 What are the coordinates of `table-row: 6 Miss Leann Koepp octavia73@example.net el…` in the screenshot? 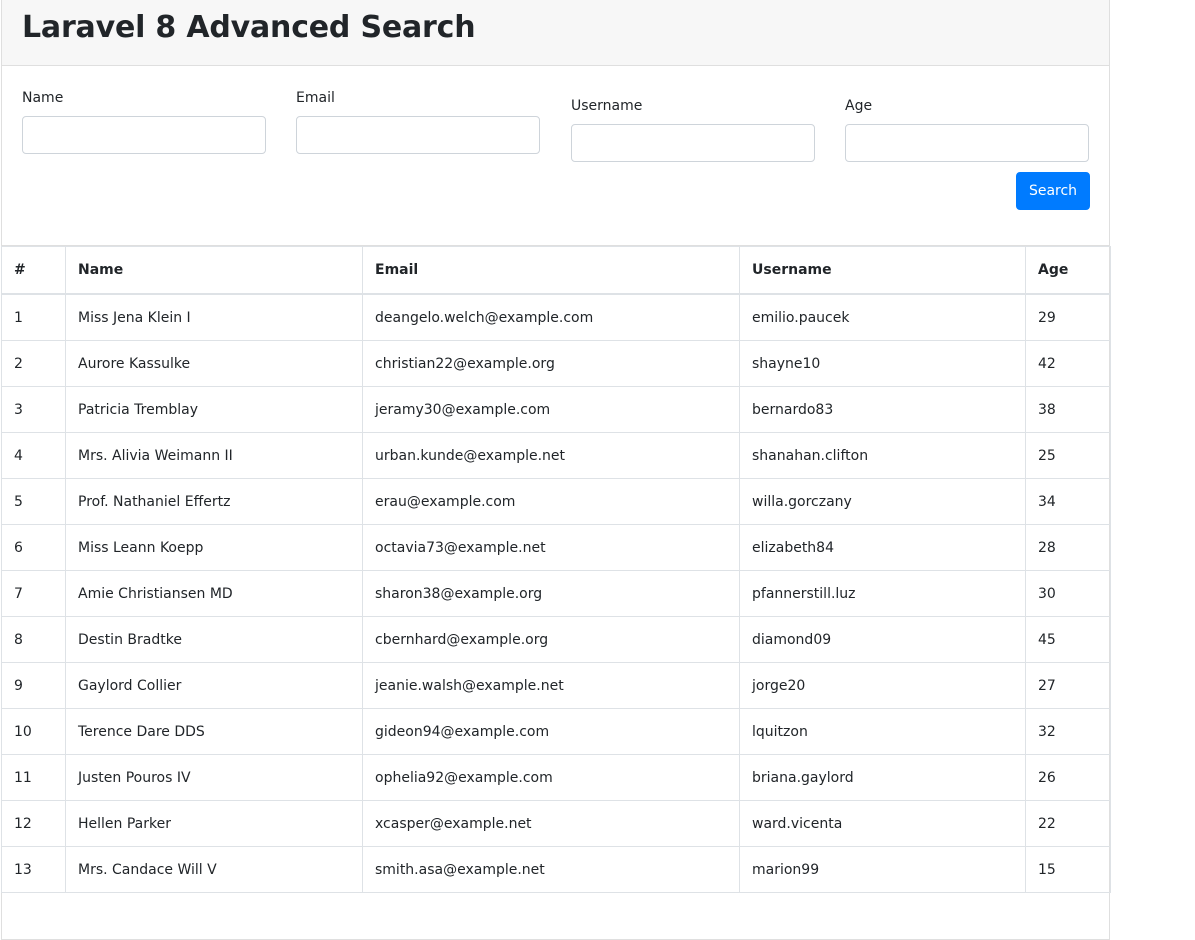 It's located at (556, 547).